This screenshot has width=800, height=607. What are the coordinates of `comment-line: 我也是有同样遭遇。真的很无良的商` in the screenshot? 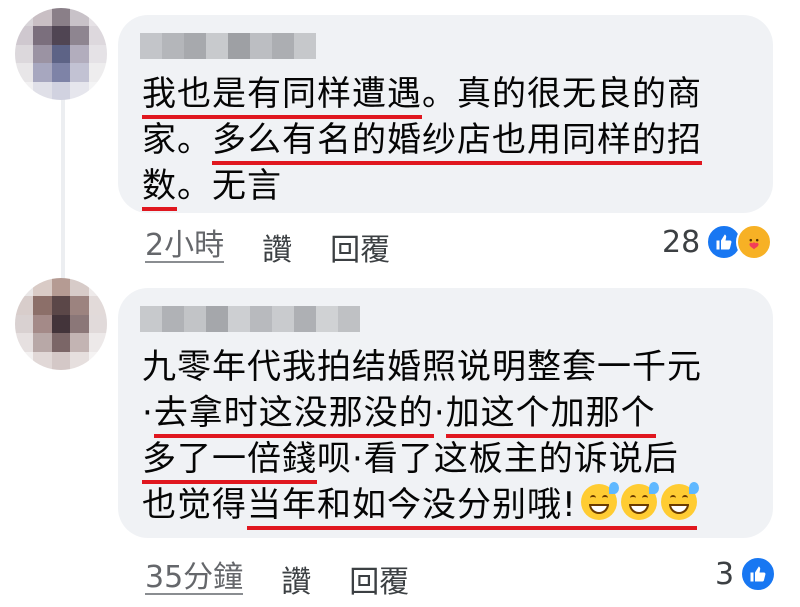 It's located at (422, 95).